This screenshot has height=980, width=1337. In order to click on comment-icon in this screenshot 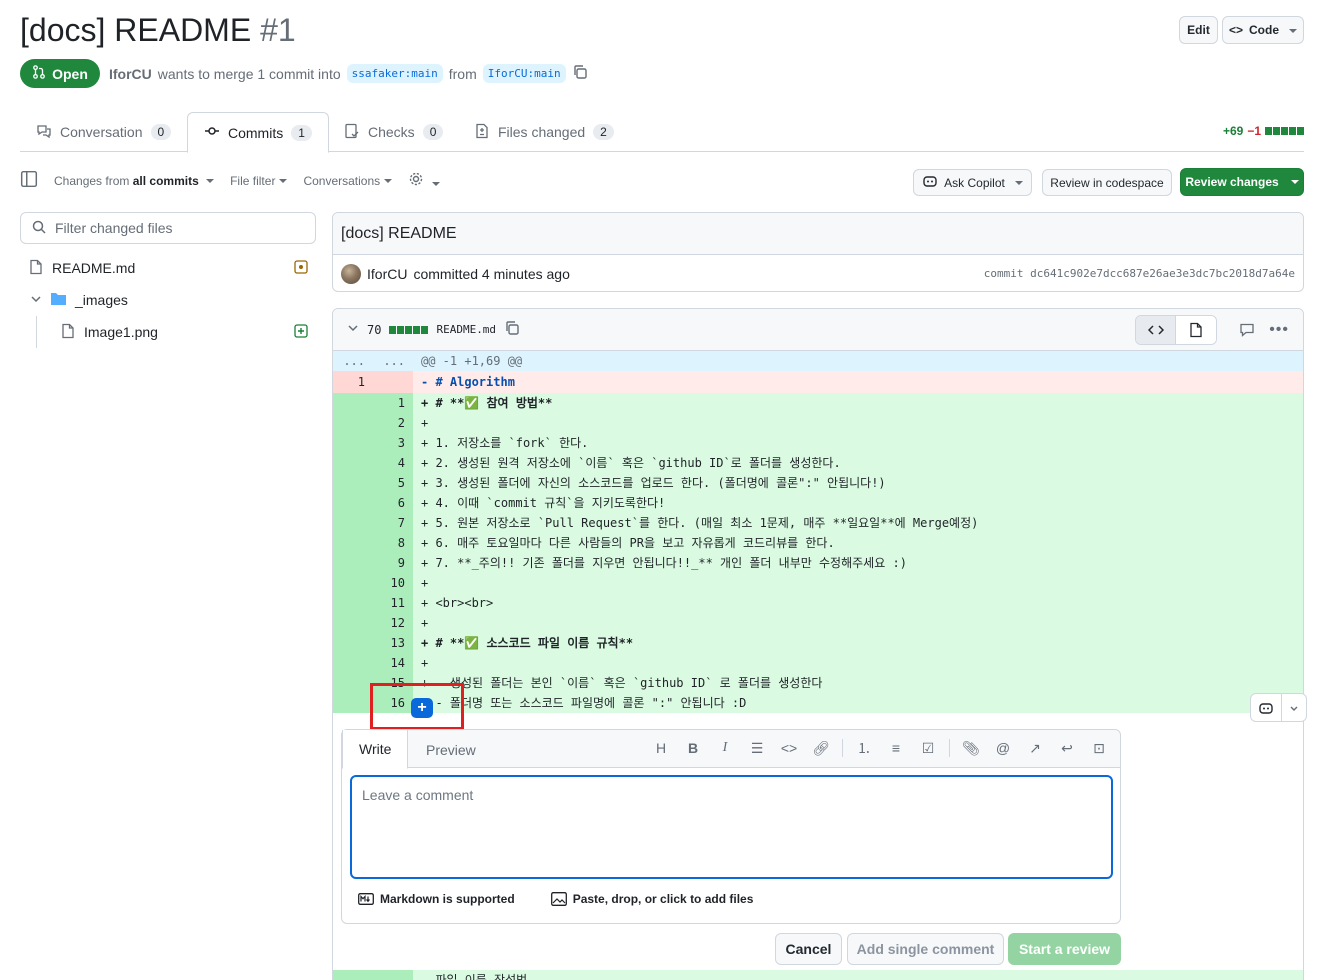, I will do `click(1247, 331)`.